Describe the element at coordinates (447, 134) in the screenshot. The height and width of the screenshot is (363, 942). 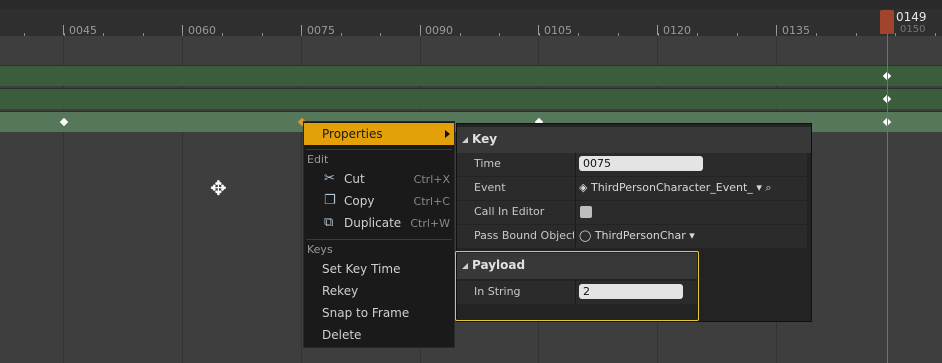
I see `submenu-arrow-icon` at that location.